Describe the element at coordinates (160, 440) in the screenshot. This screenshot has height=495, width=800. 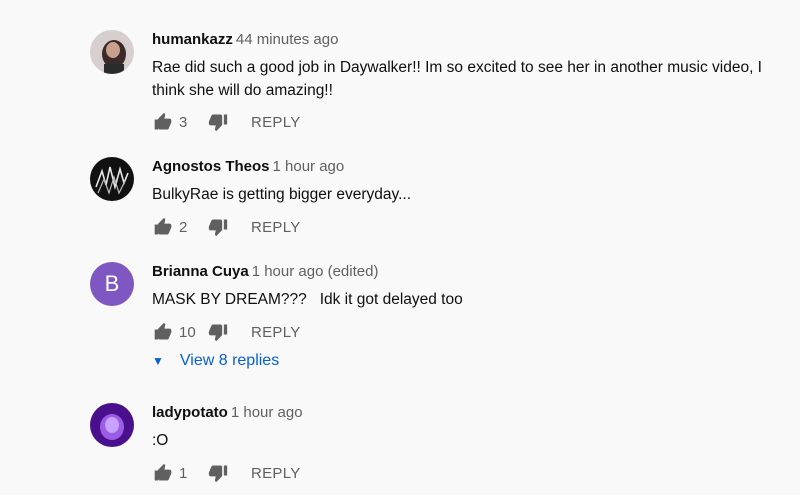
I see `comment-text: :O` at that location.